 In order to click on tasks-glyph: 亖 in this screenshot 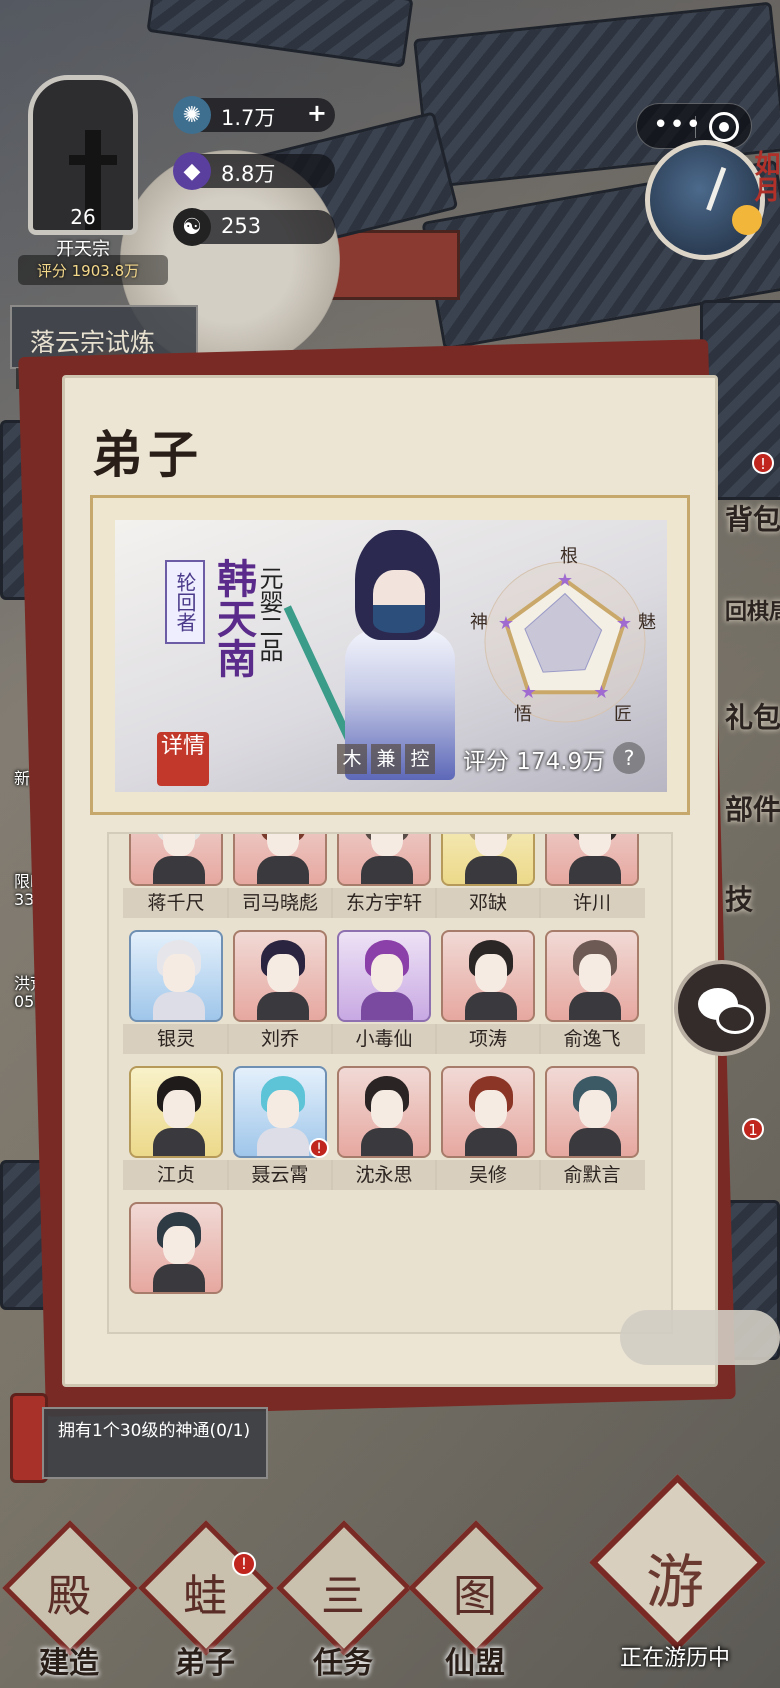, I will do `click(343, 1596)`.